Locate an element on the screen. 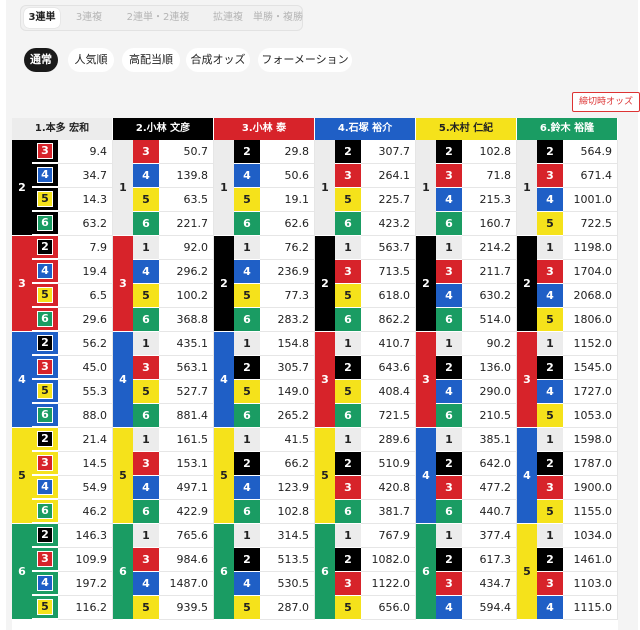  odds-cell: 290.0 is located at coordinates (489, 392).